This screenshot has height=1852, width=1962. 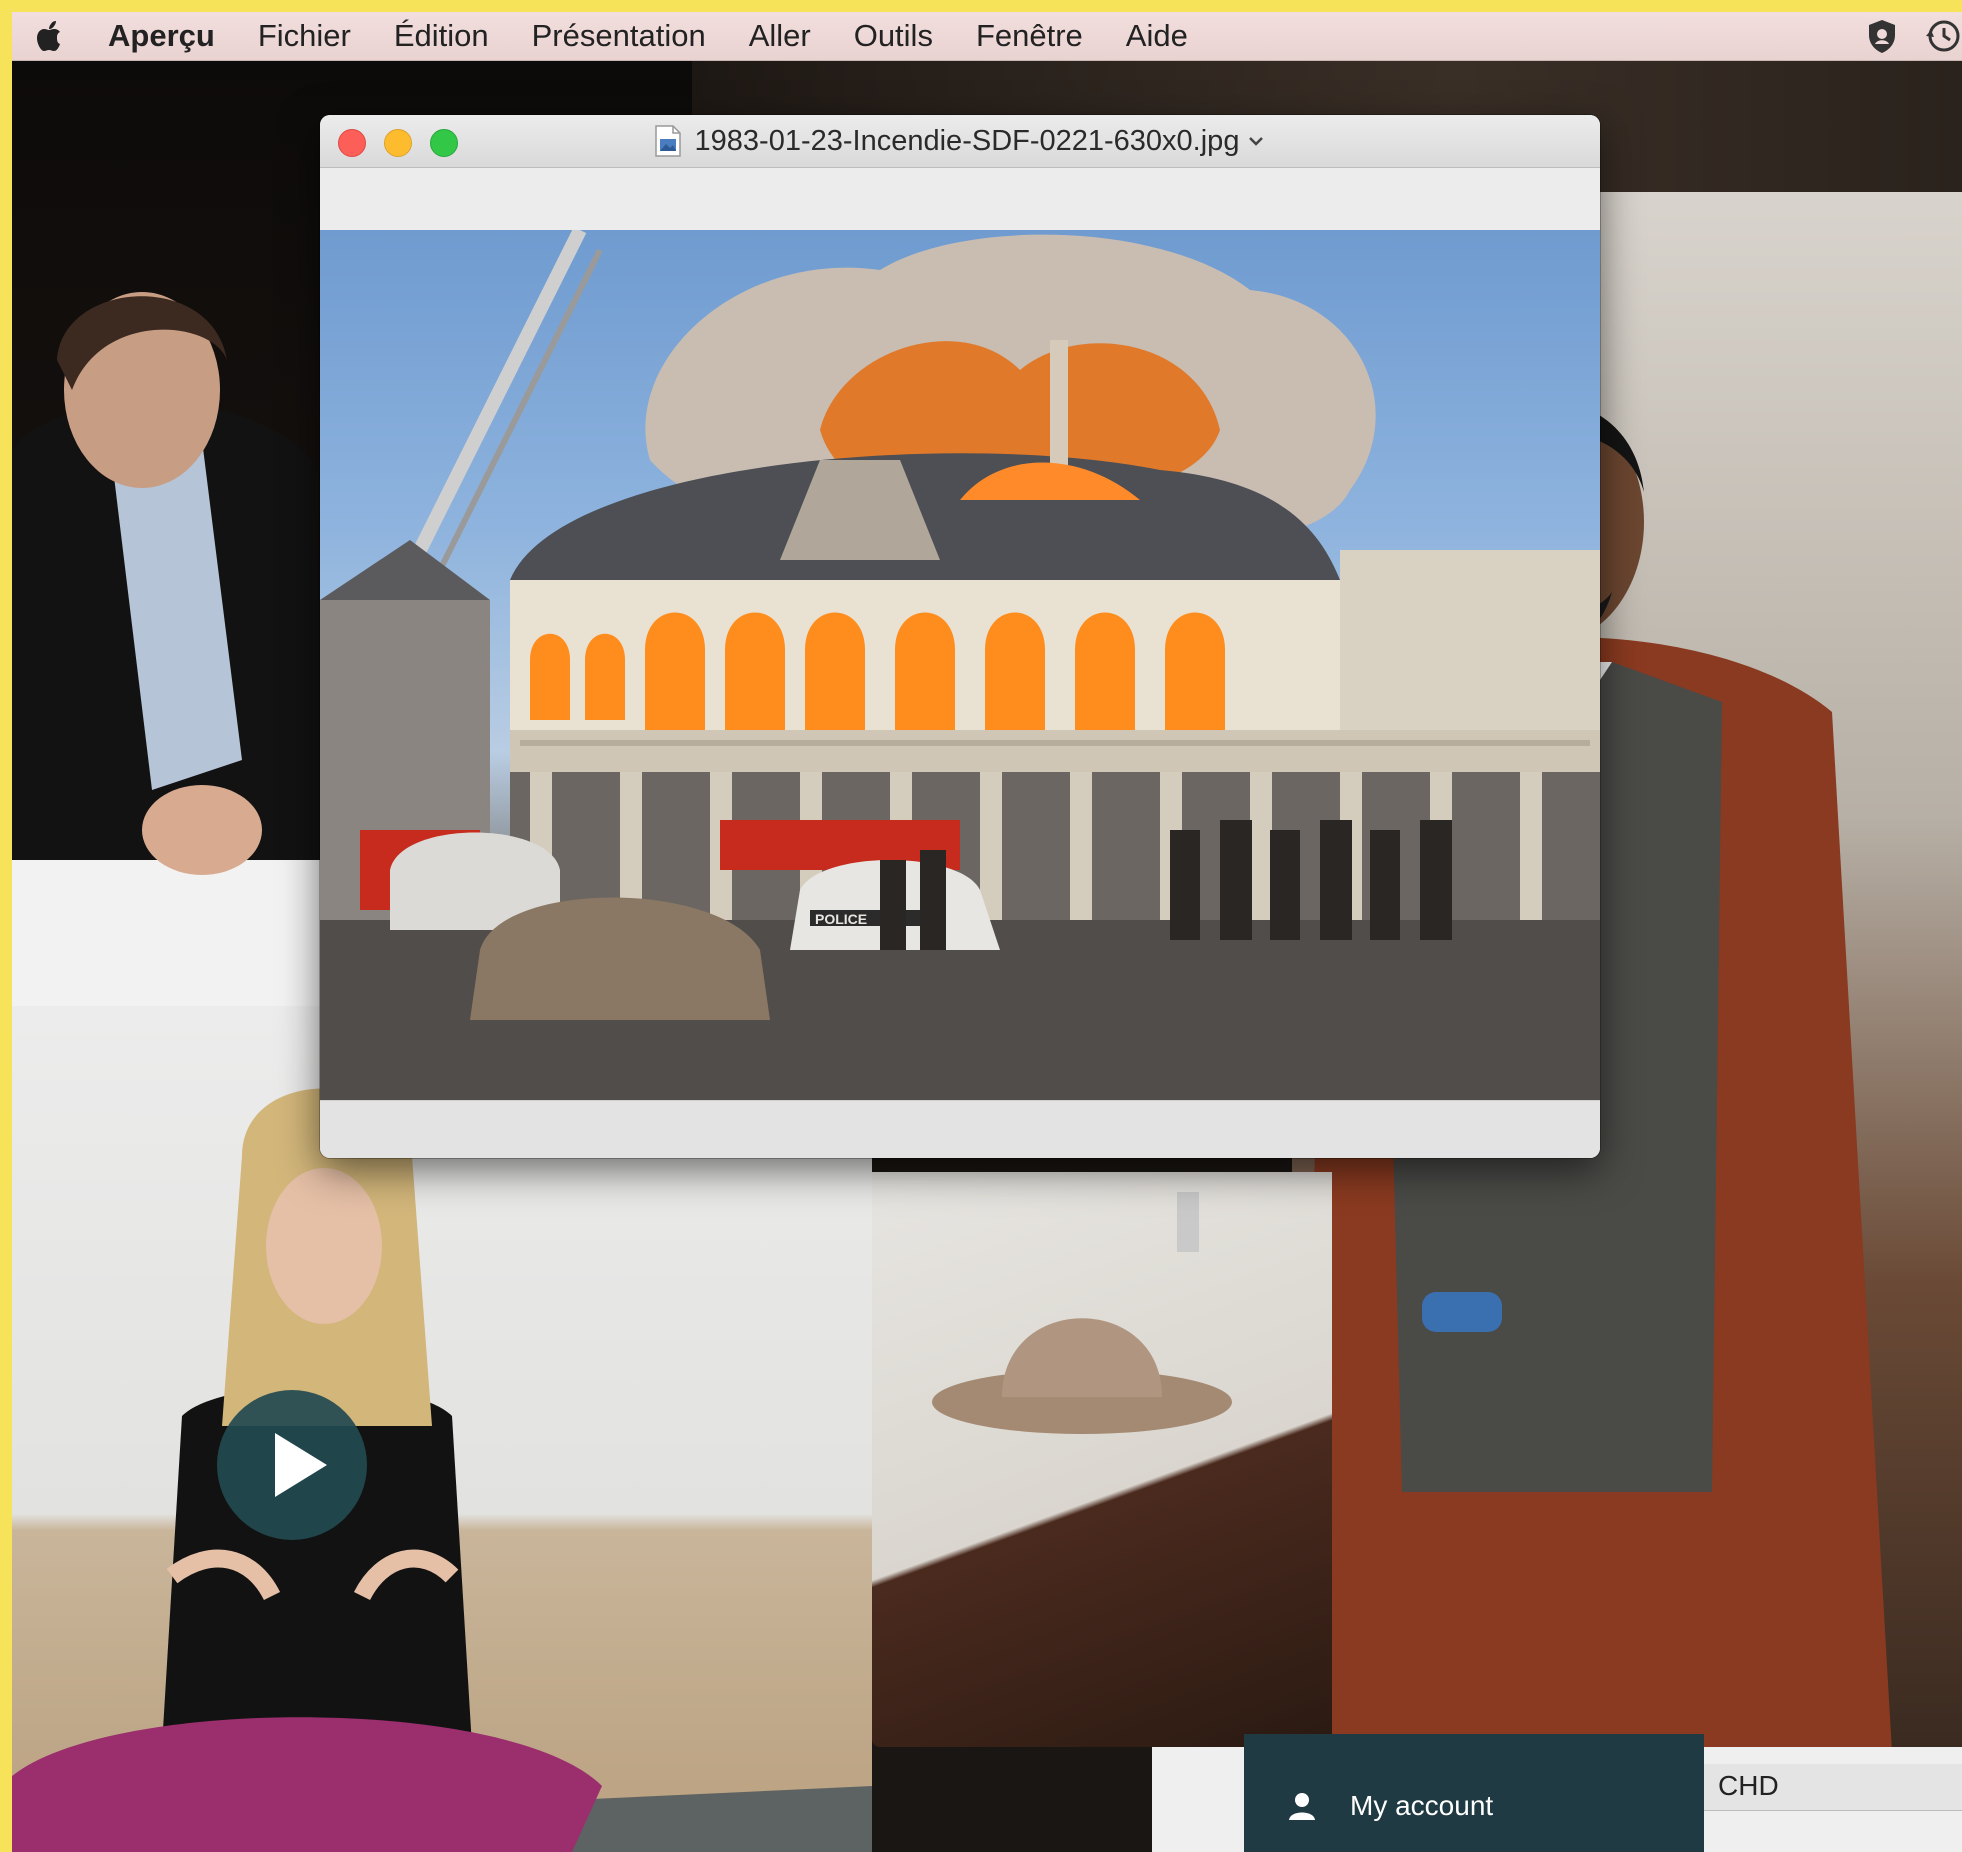 What do you see at coordinates (1942, 36) in the screenshot?
I see `time-machine-icon` at bounding box center [1942, 36].